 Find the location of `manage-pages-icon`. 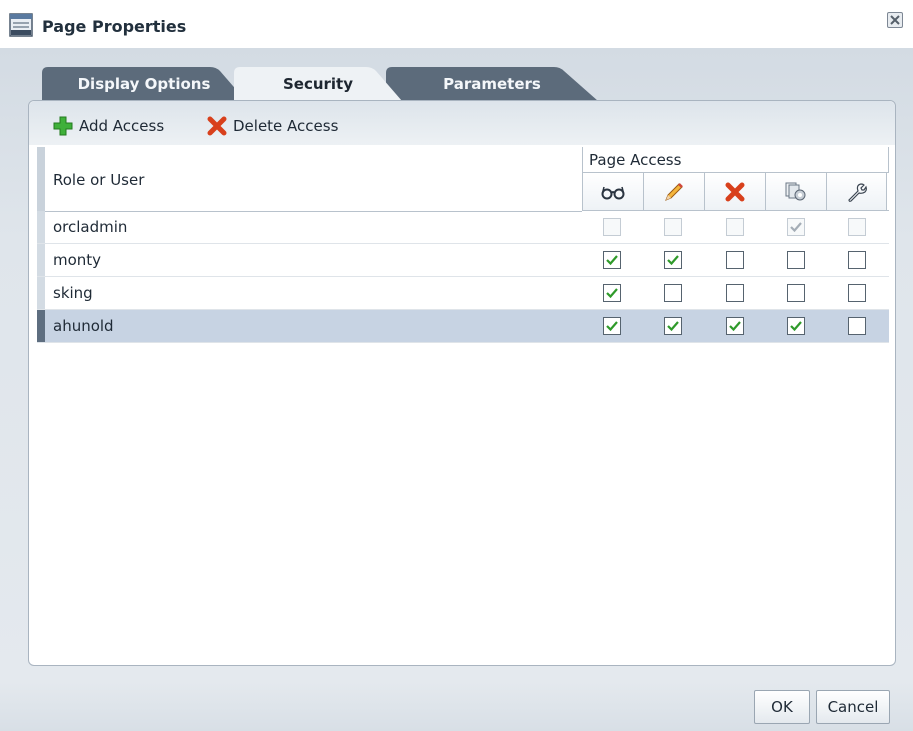

manage-pages-icon is located at coordinates (795, 191).